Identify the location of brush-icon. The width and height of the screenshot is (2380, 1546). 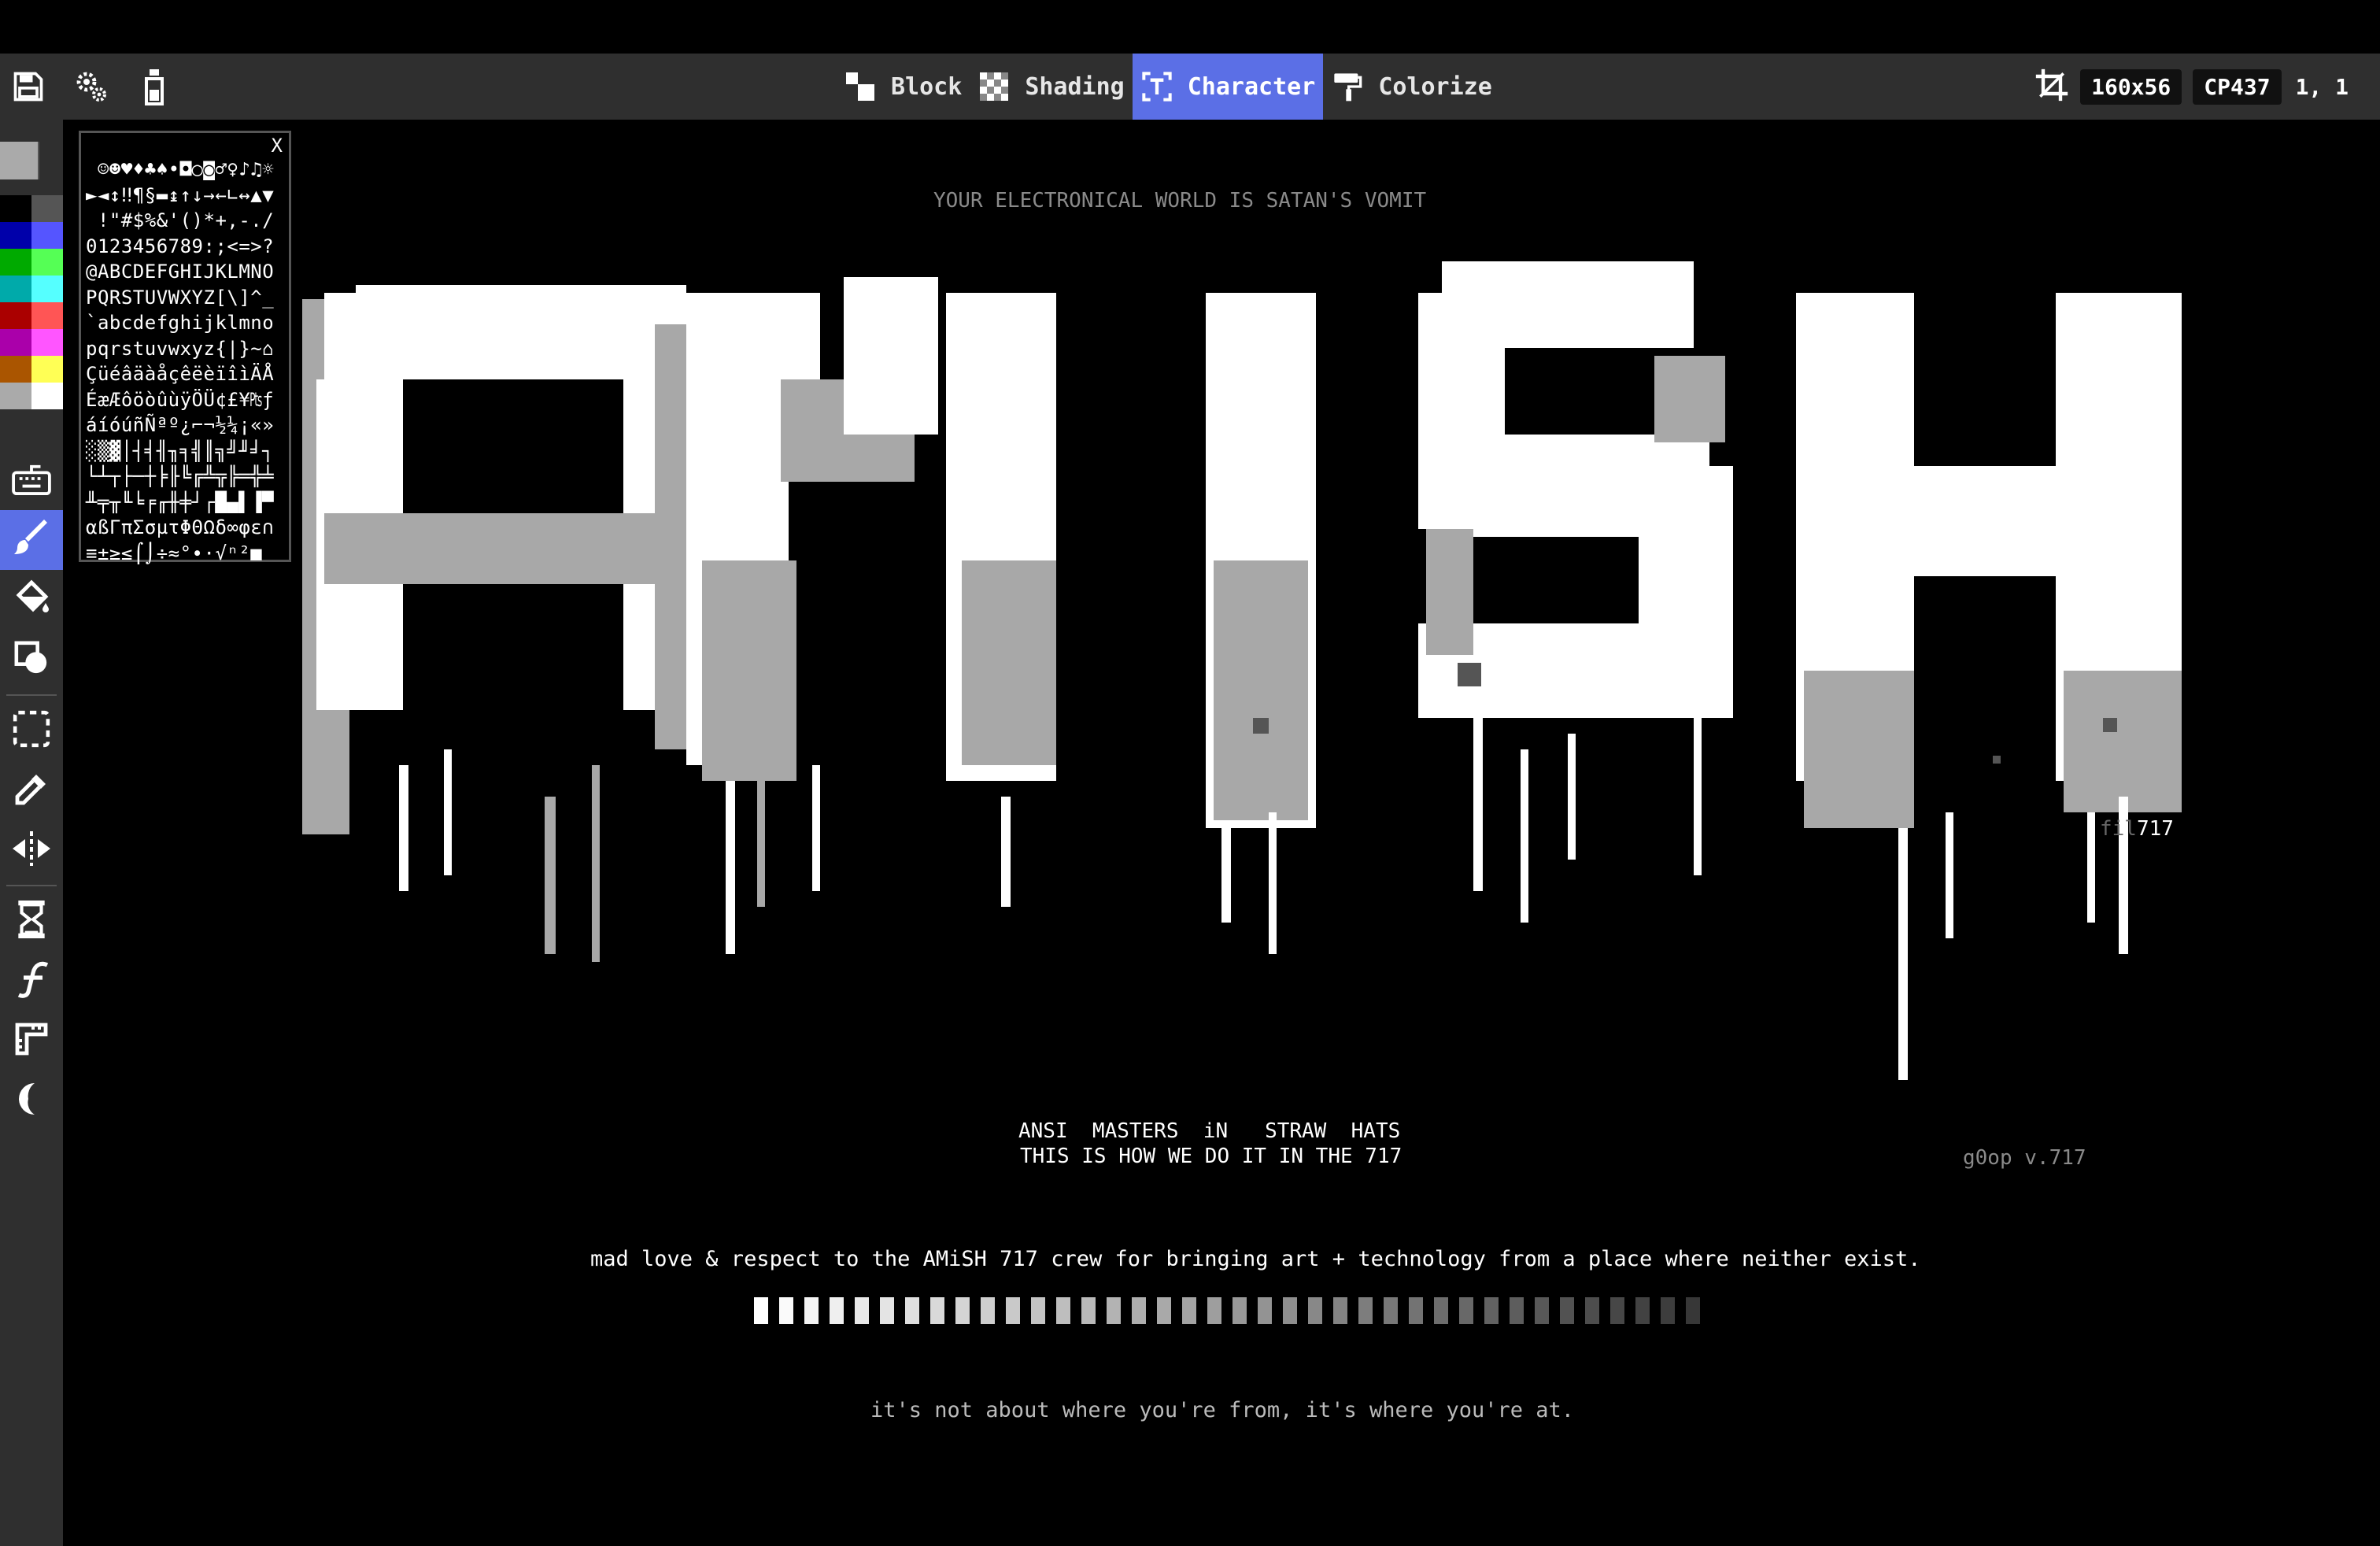
(32, 540).